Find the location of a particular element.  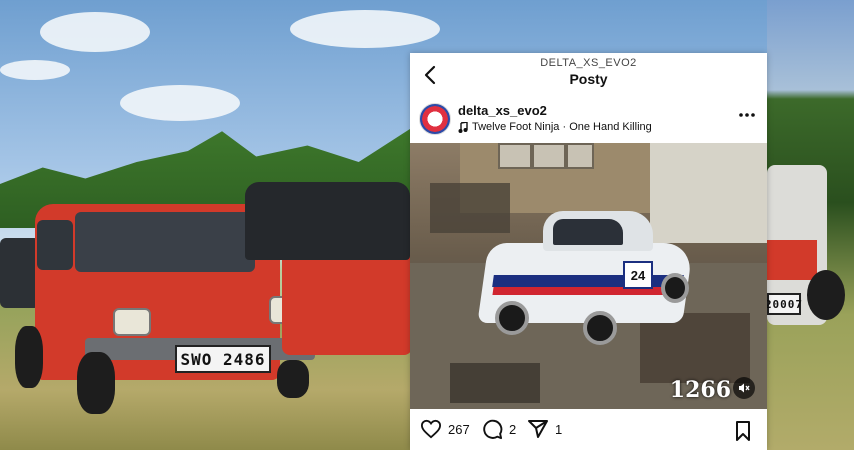

music-label: Twelve Foot Ninja · One Hand Killing is located at coordinates (562, 127).